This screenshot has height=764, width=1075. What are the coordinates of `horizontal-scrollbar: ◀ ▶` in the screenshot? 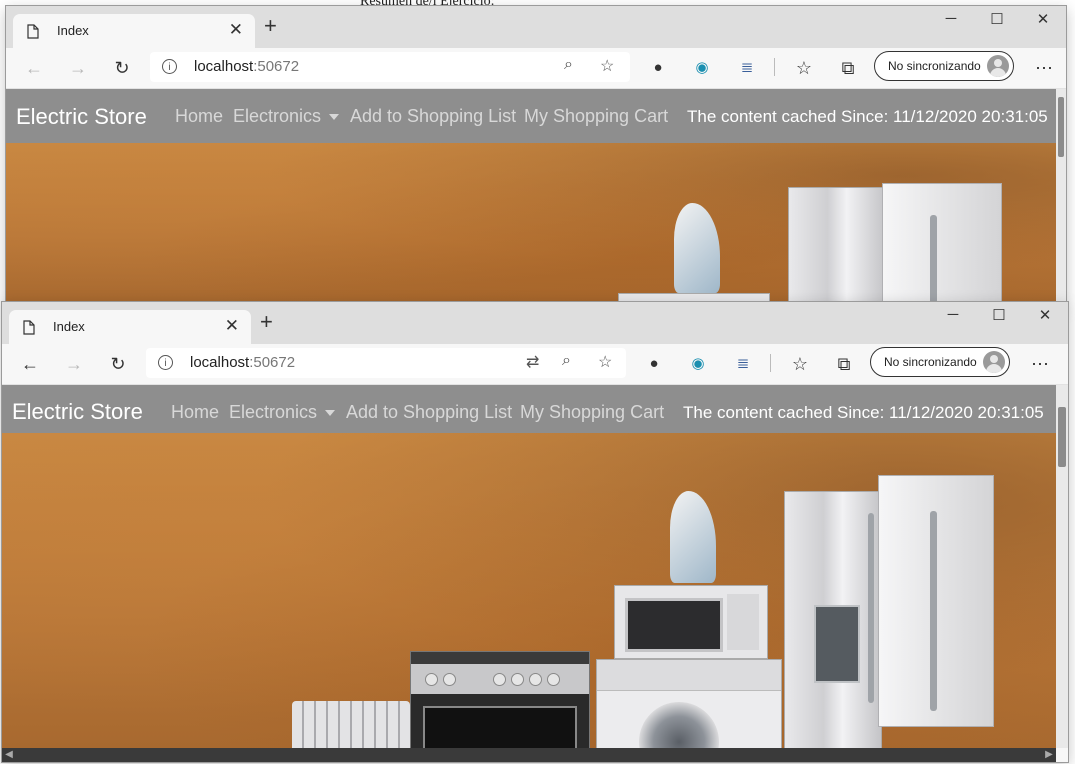 It's located at (529, 755).